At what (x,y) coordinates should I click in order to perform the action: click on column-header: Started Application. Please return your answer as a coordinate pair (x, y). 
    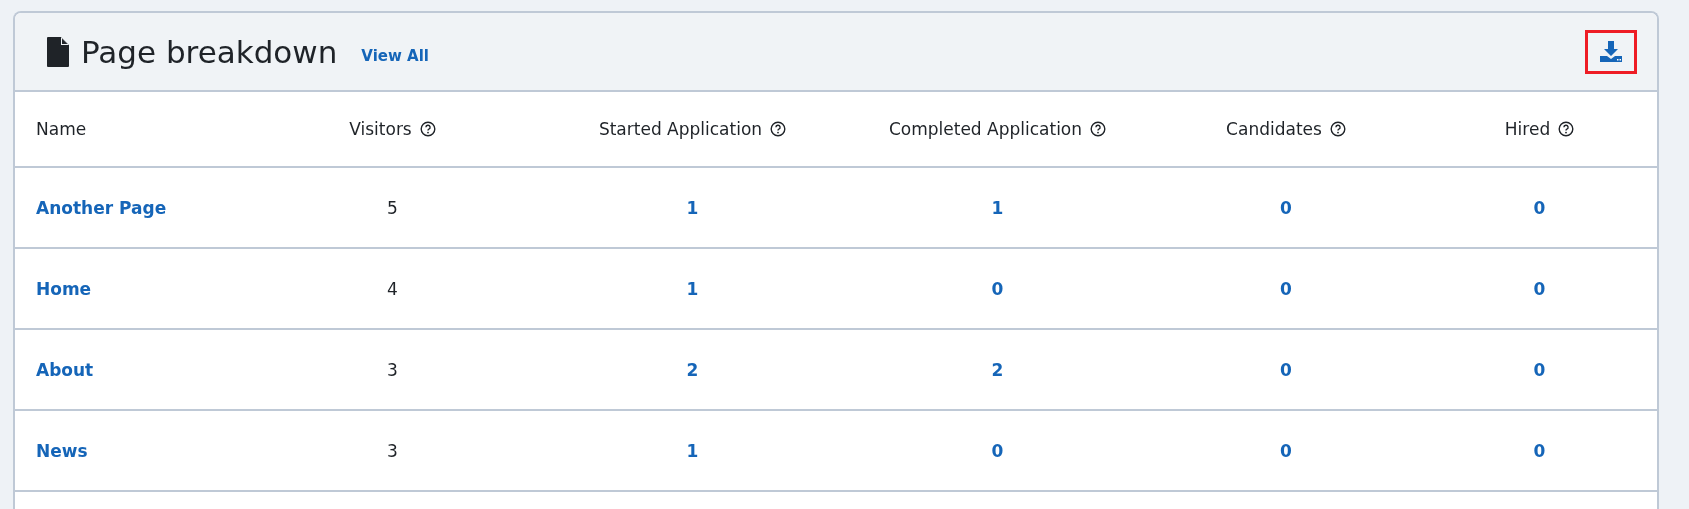
    Looking at the image, I should click on (680, 129).